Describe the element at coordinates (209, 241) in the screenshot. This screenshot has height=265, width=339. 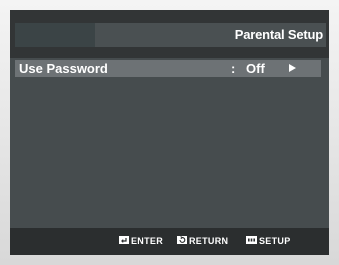
I see `return-hint-label: RETURN` at that location.